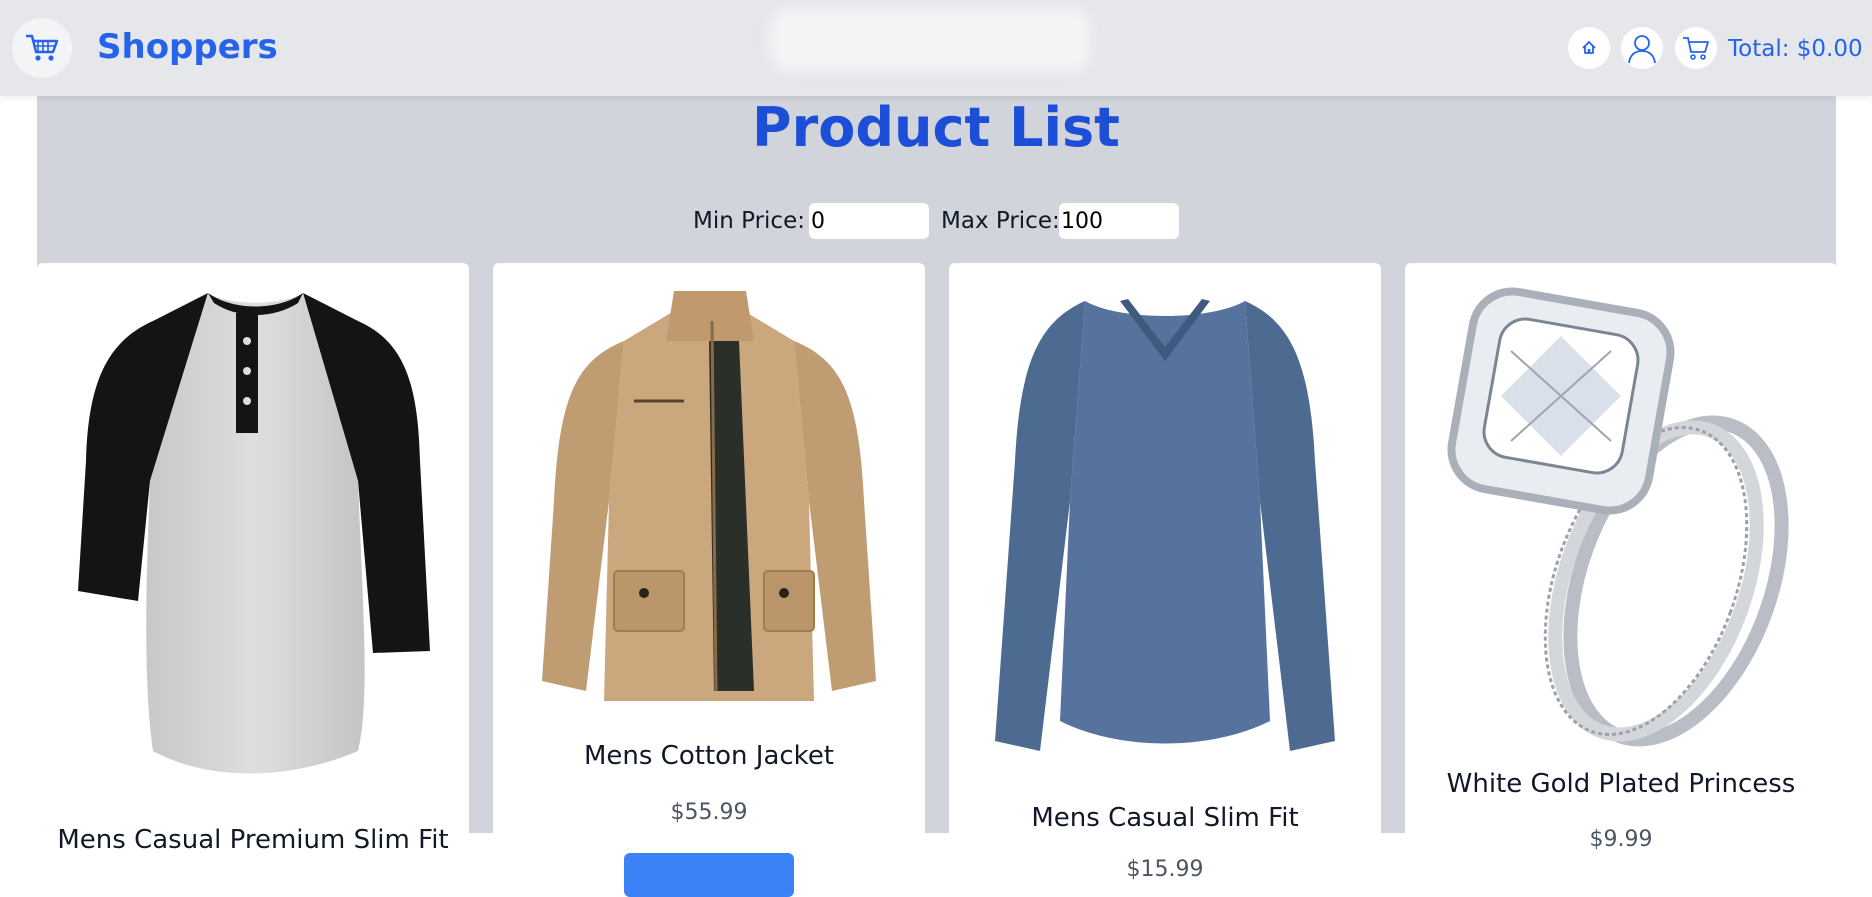 Image resolution: width=1872 pixels, height=897 pixels. I want to click on top-navbar: Shoppers Total: $0.00, so click(936, 48).